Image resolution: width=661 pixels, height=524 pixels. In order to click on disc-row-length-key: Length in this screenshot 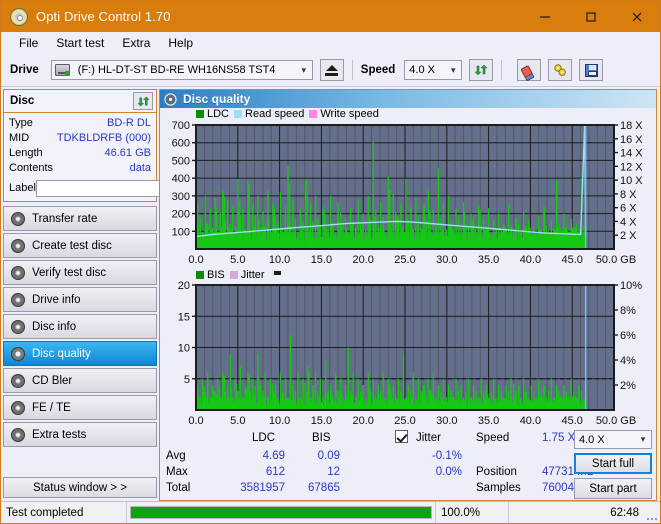, I will do `click(26, 153)`.